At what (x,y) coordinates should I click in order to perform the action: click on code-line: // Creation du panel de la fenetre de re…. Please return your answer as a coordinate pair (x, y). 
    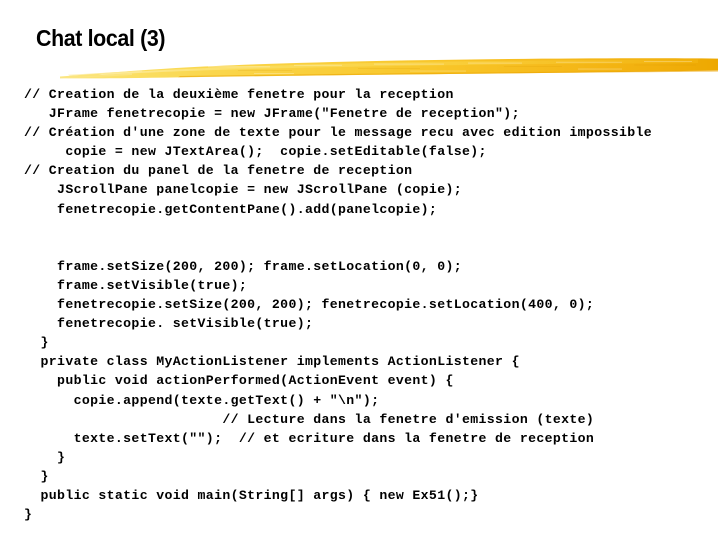
    Looking at the image, I should click on (218, 171).